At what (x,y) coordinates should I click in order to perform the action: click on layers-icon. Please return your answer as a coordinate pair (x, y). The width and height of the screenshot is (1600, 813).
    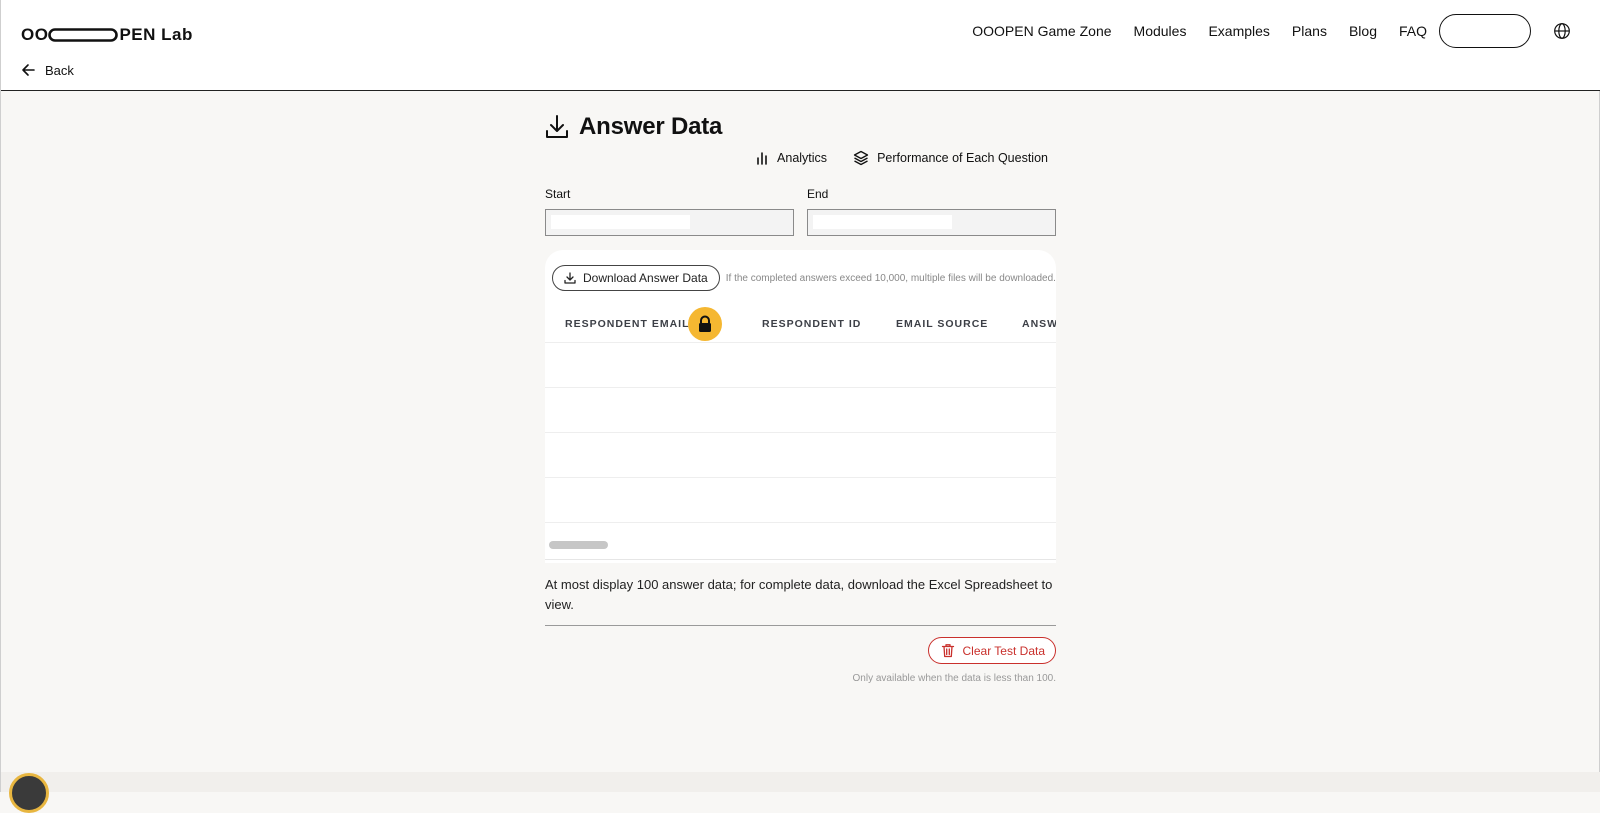
    Looking at the image, I should click on (861, 158).